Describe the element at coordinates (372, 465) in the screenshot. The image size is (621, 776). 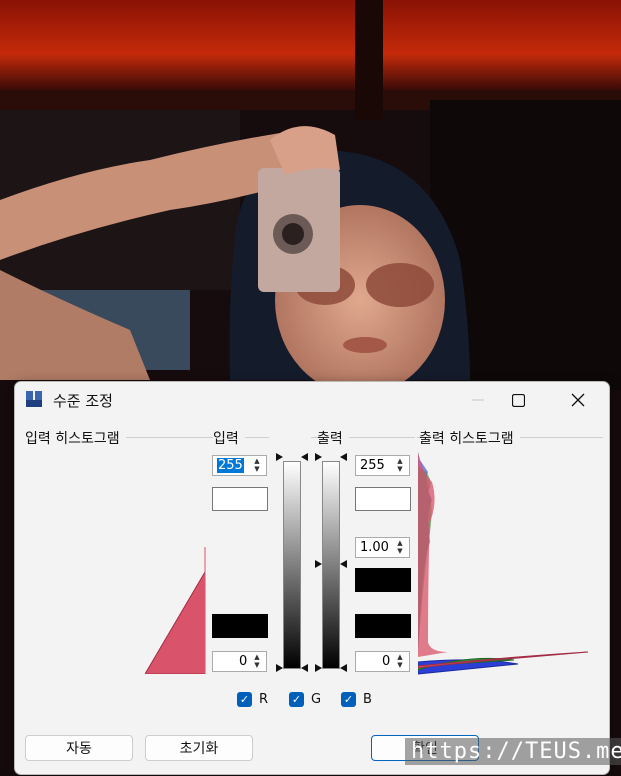
I see `output-high-value: 255` at that location.